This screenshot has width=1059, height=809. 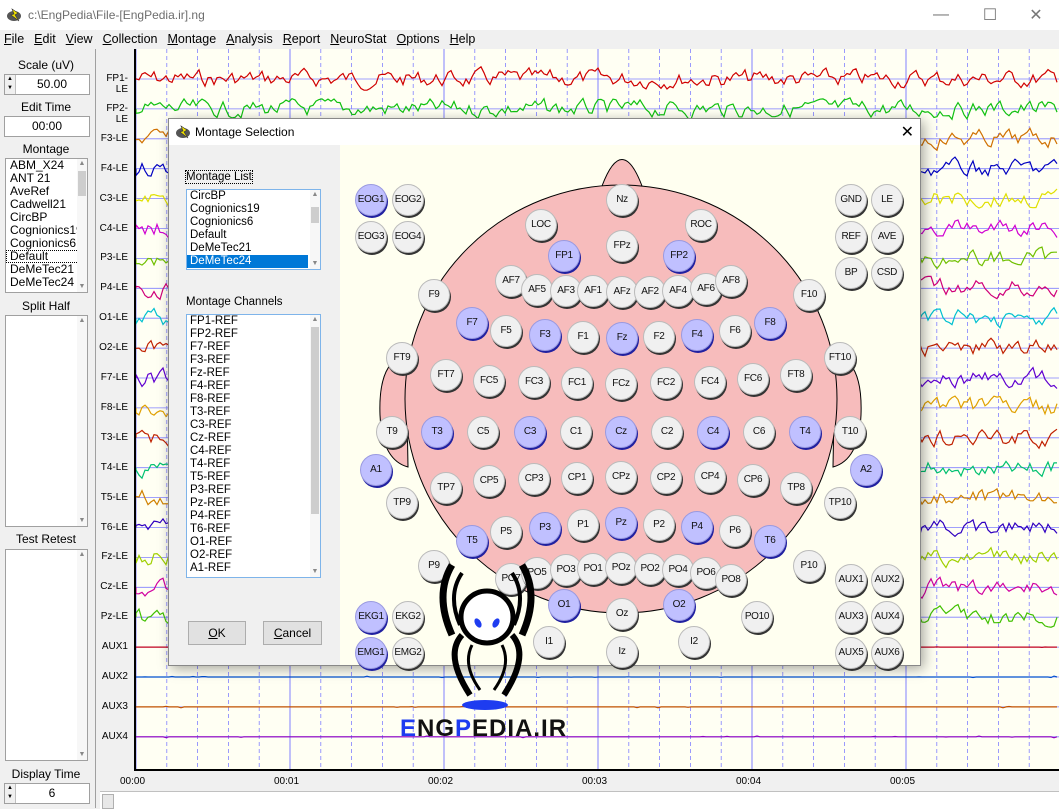 I want to click on electrode-a1: A1, so click(x=376, y=470).